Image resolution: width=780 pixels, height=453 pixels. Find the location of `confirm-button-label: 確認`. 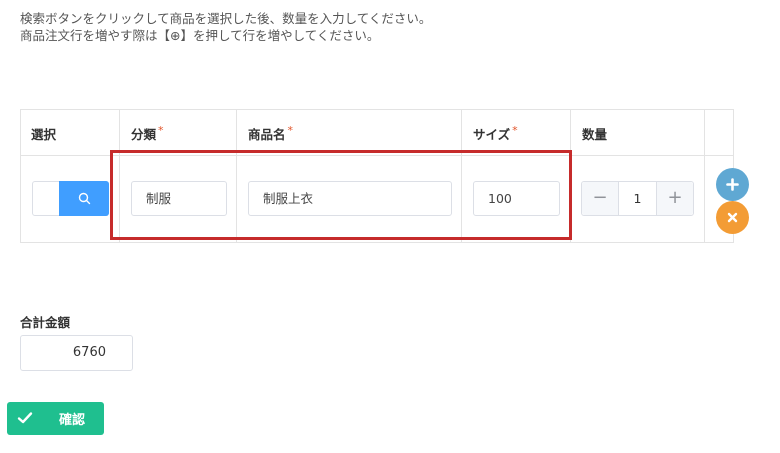

confirm-button-label: 確認 is located at coordinates (72, 420).